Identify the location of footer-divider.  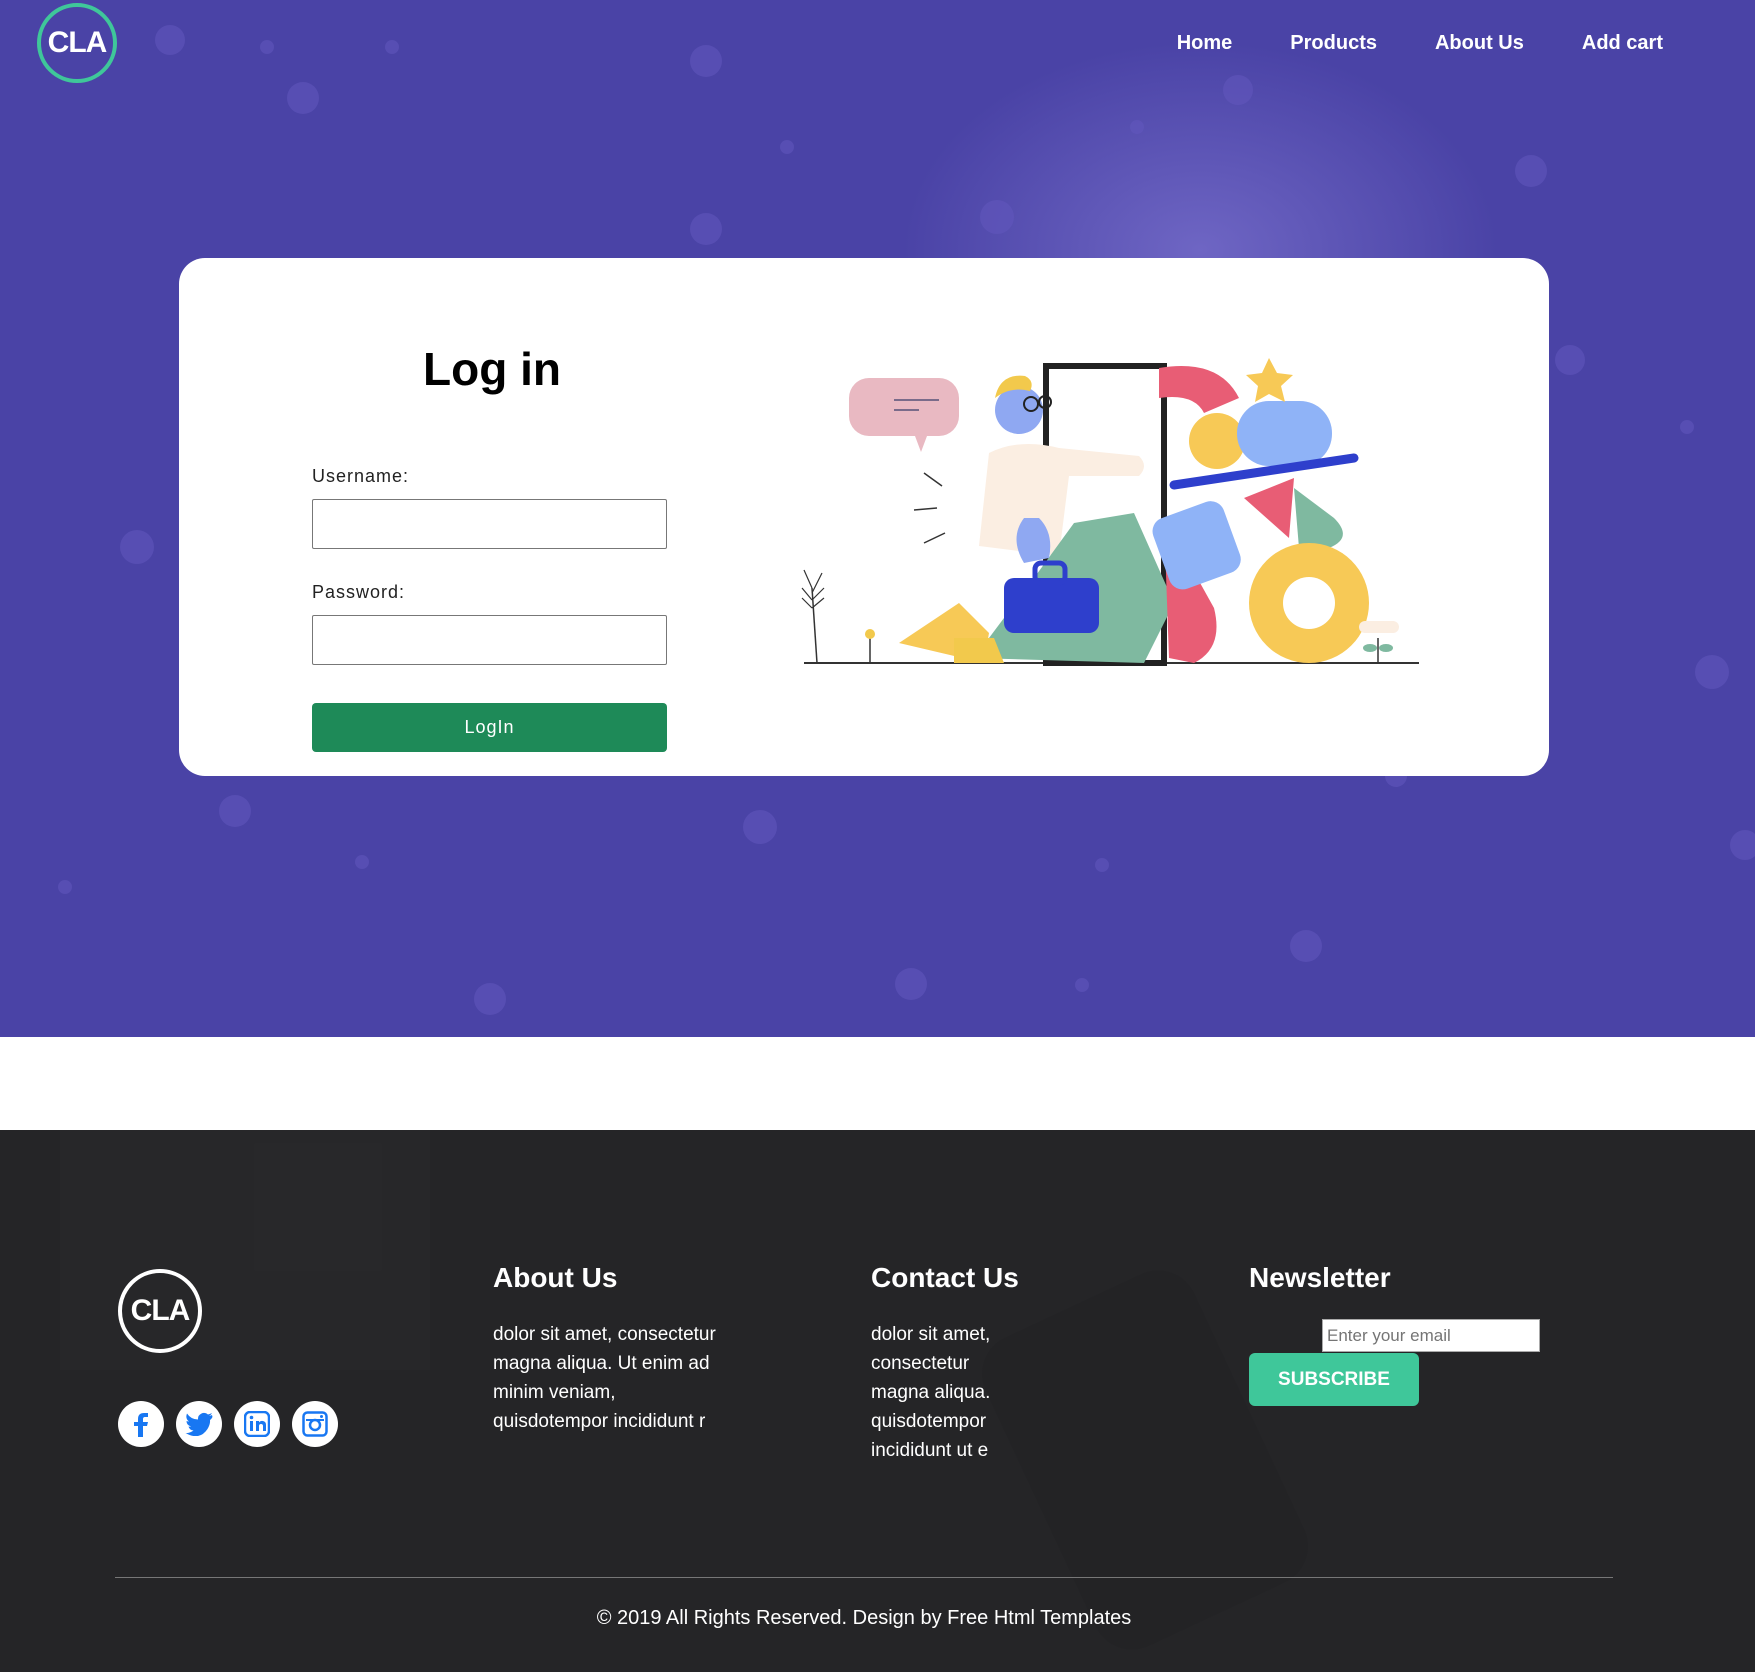
(864, 1577).